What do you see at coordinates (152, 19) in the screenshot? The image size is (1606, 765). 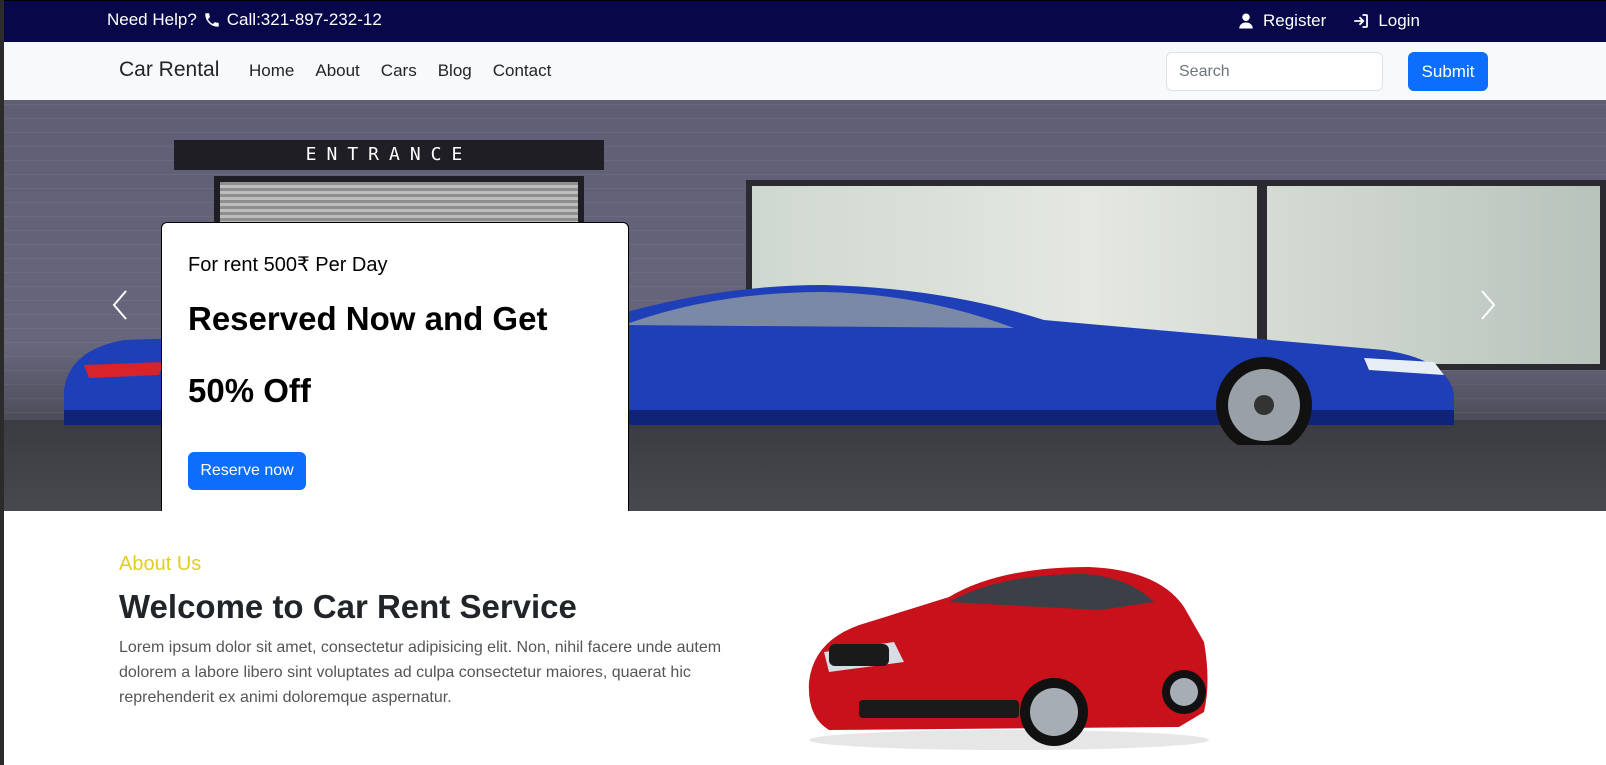 I see `help-text: Need Help?` at bounding box center [152, 19].